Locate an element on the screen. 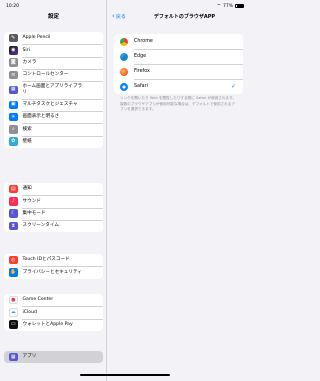  sidebar-group-accounts: ● Game Center ☁ iCloud ▭ ウォレットとApple Pay is located at coordinates (53, 312).